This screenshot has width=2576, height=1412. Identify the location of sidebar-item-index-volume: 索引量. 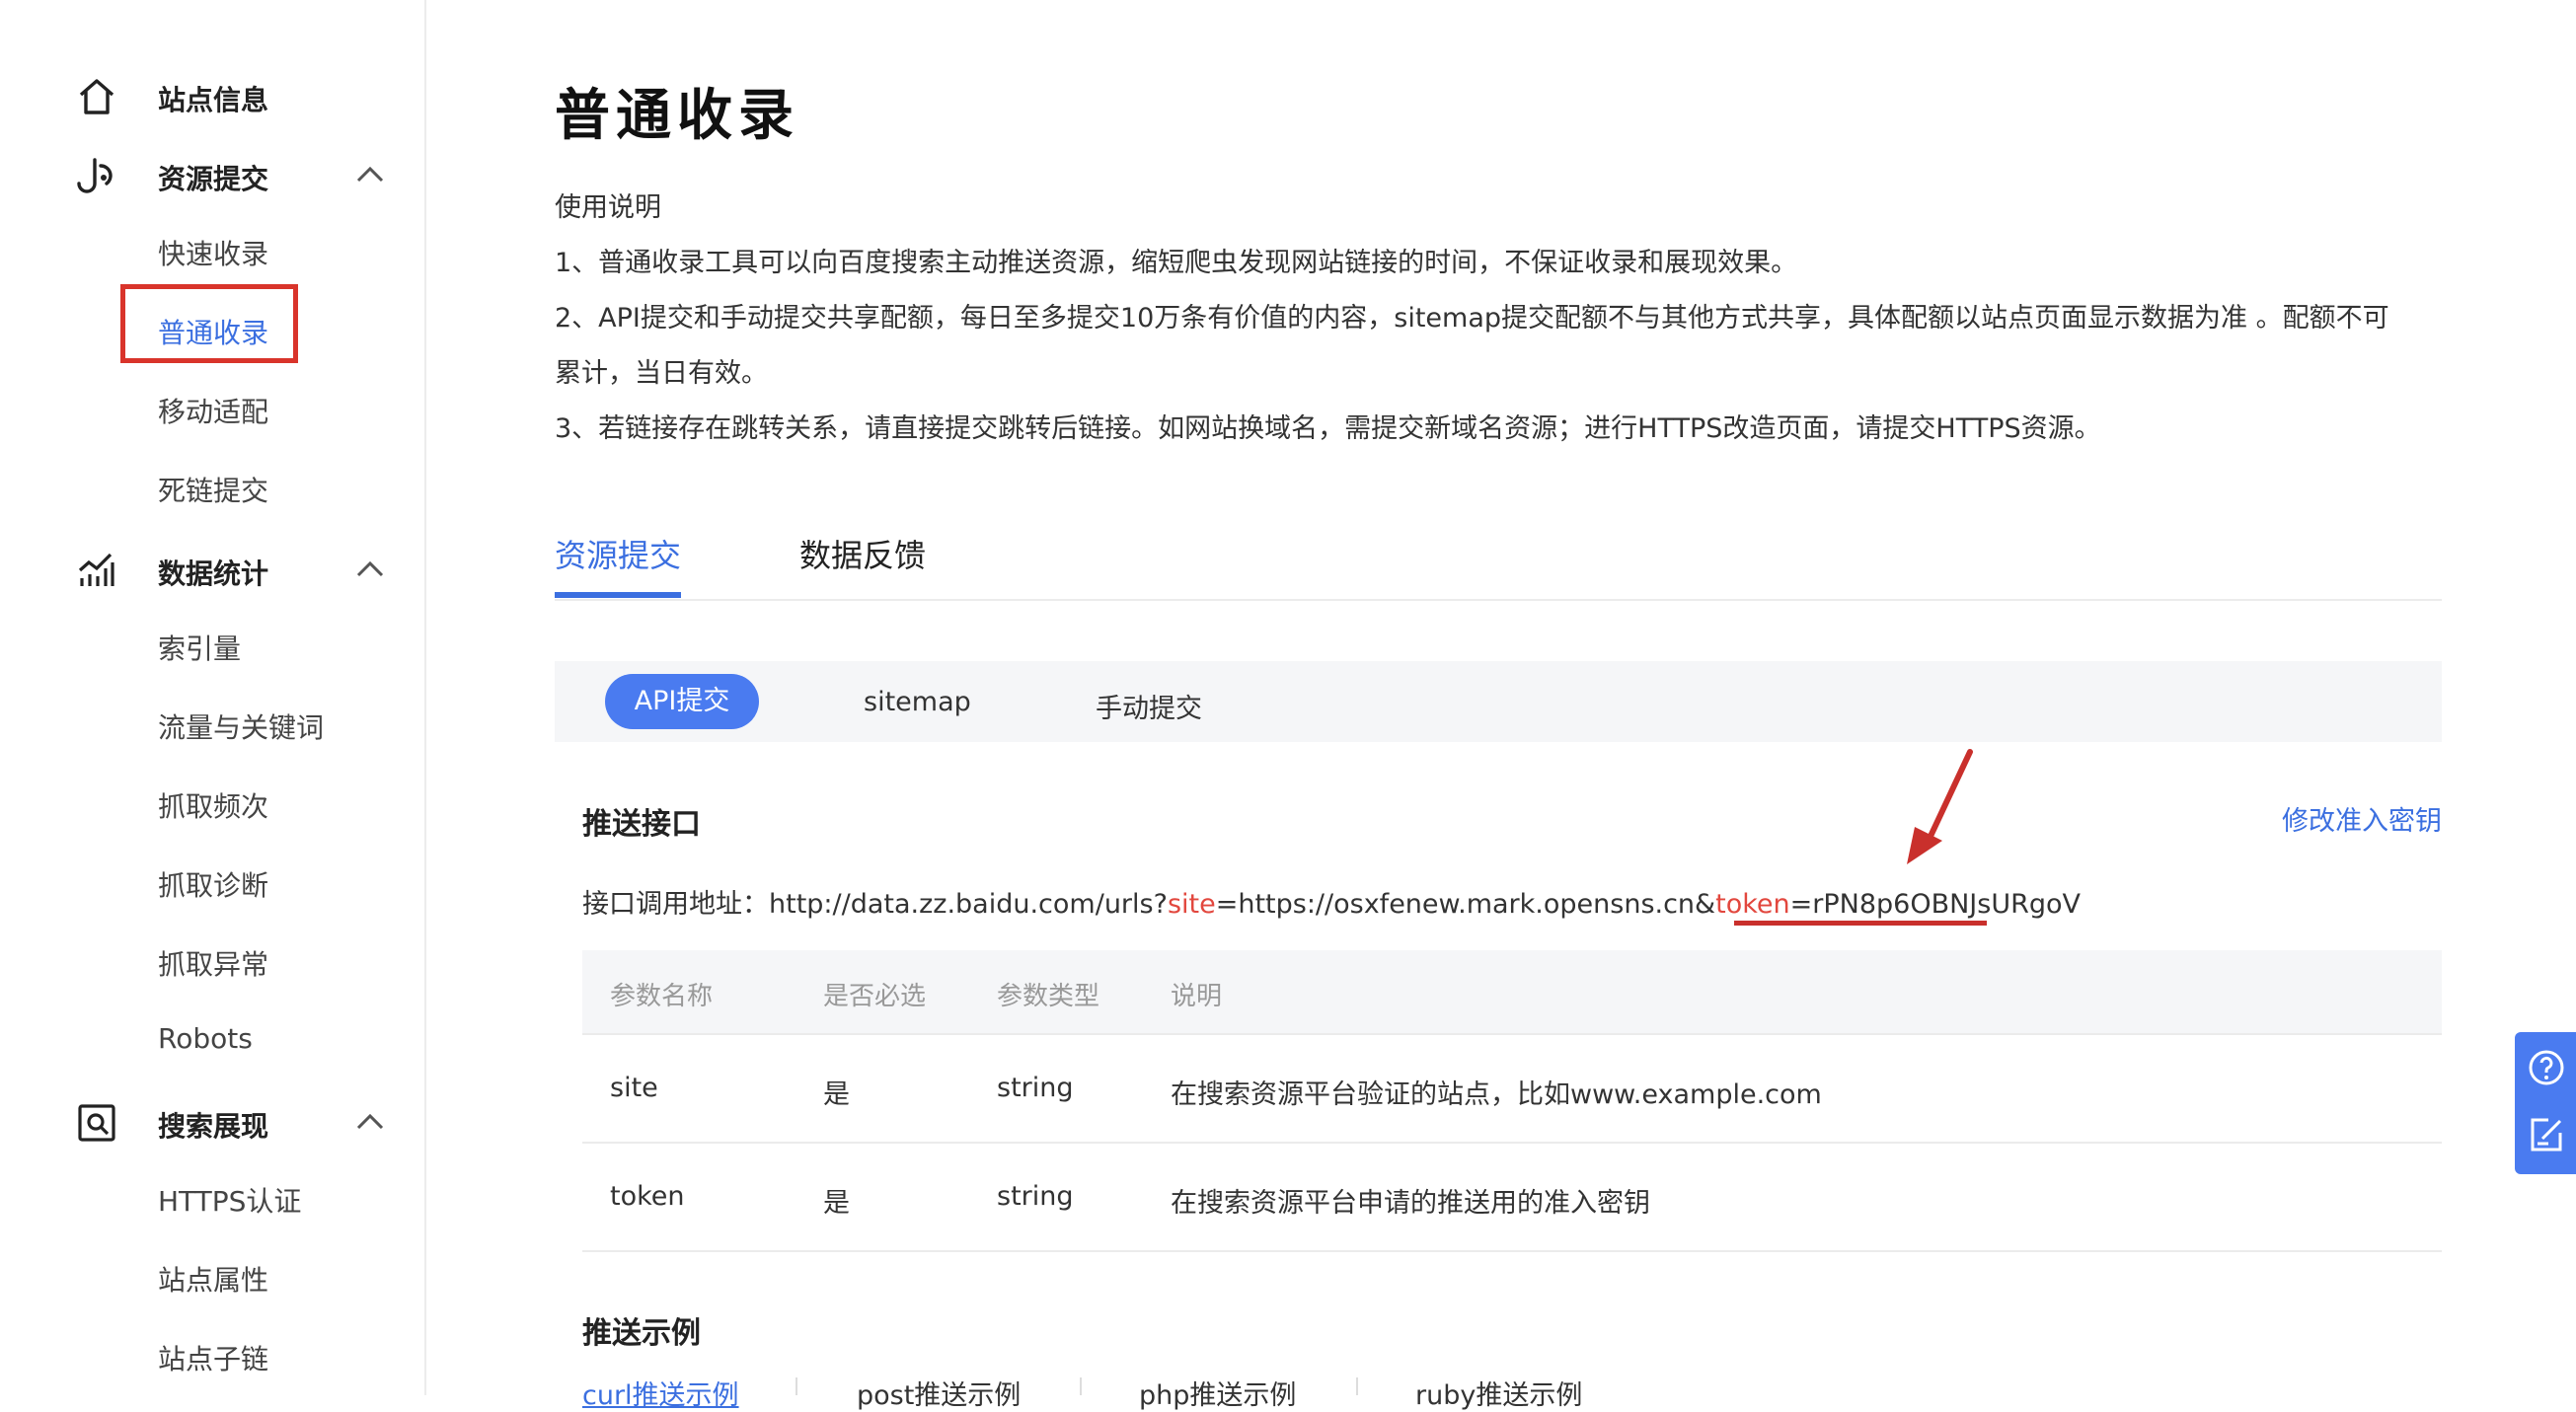
(199, 647).